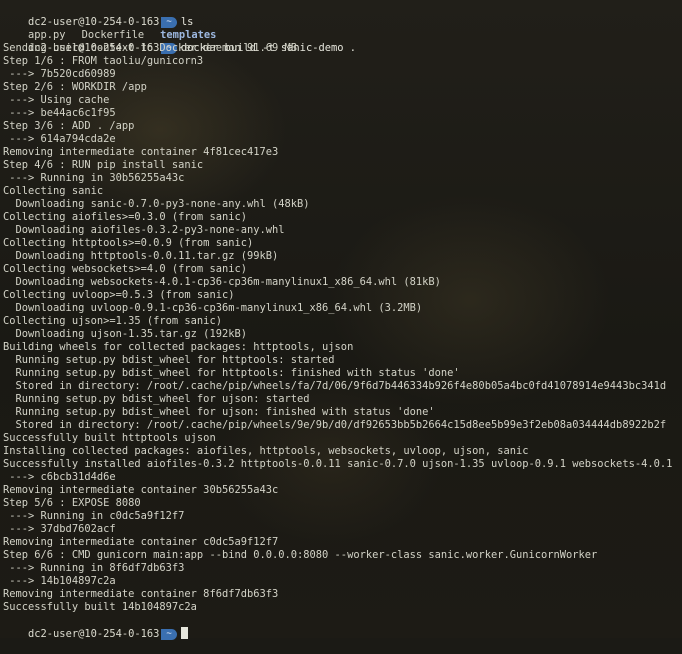 Image resolution: width=682 pixels, height=654 pixels. What do you see at coordinates (100, 607) in the screenshot?
I see `output-line: Successfully built 14b104897c2a` at bounding box center [100, 607].